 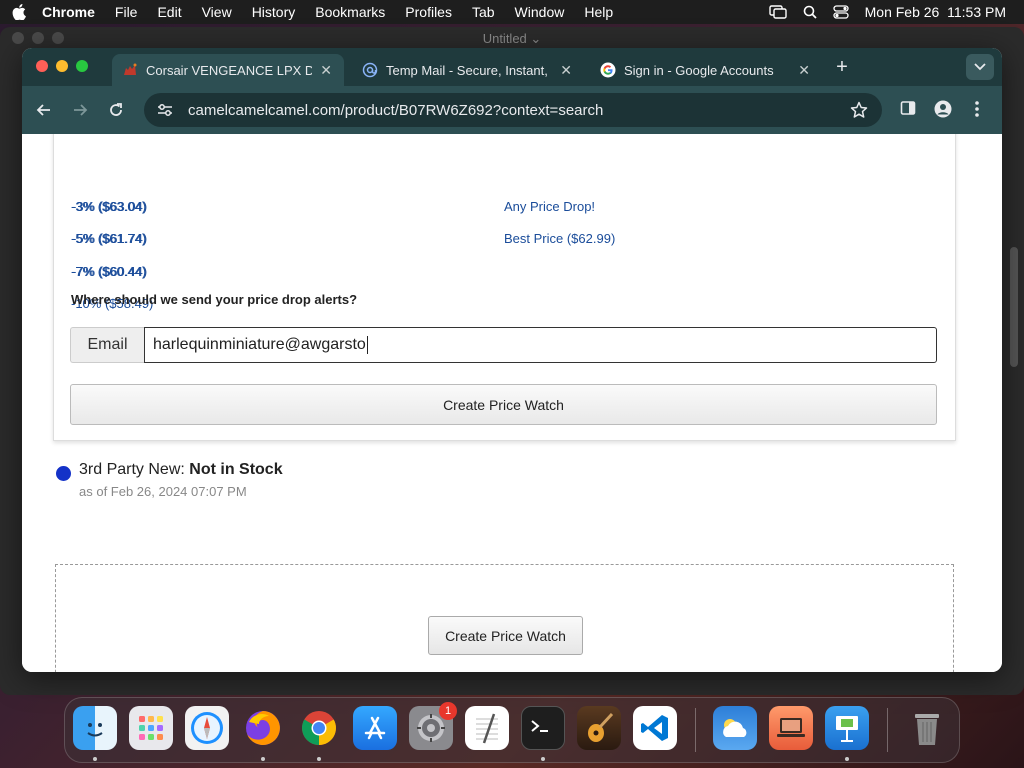 What do you see at coordinates (598, 12) in the screenshot?
I see `menu-help: Help` at bounding box center [598, 12].